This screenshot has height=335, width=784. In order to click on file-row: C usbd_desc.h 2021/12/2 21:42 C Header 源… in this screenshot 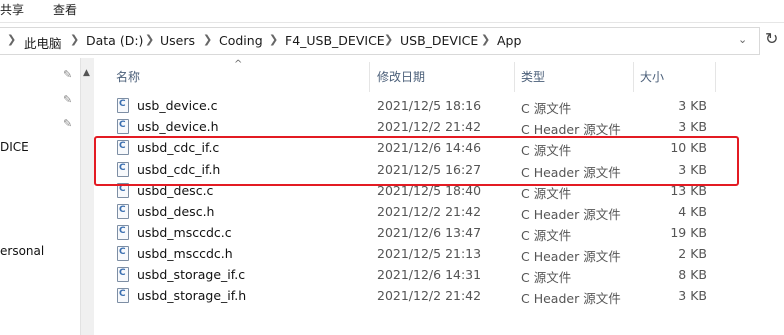, I will do `click(420, 212)`.